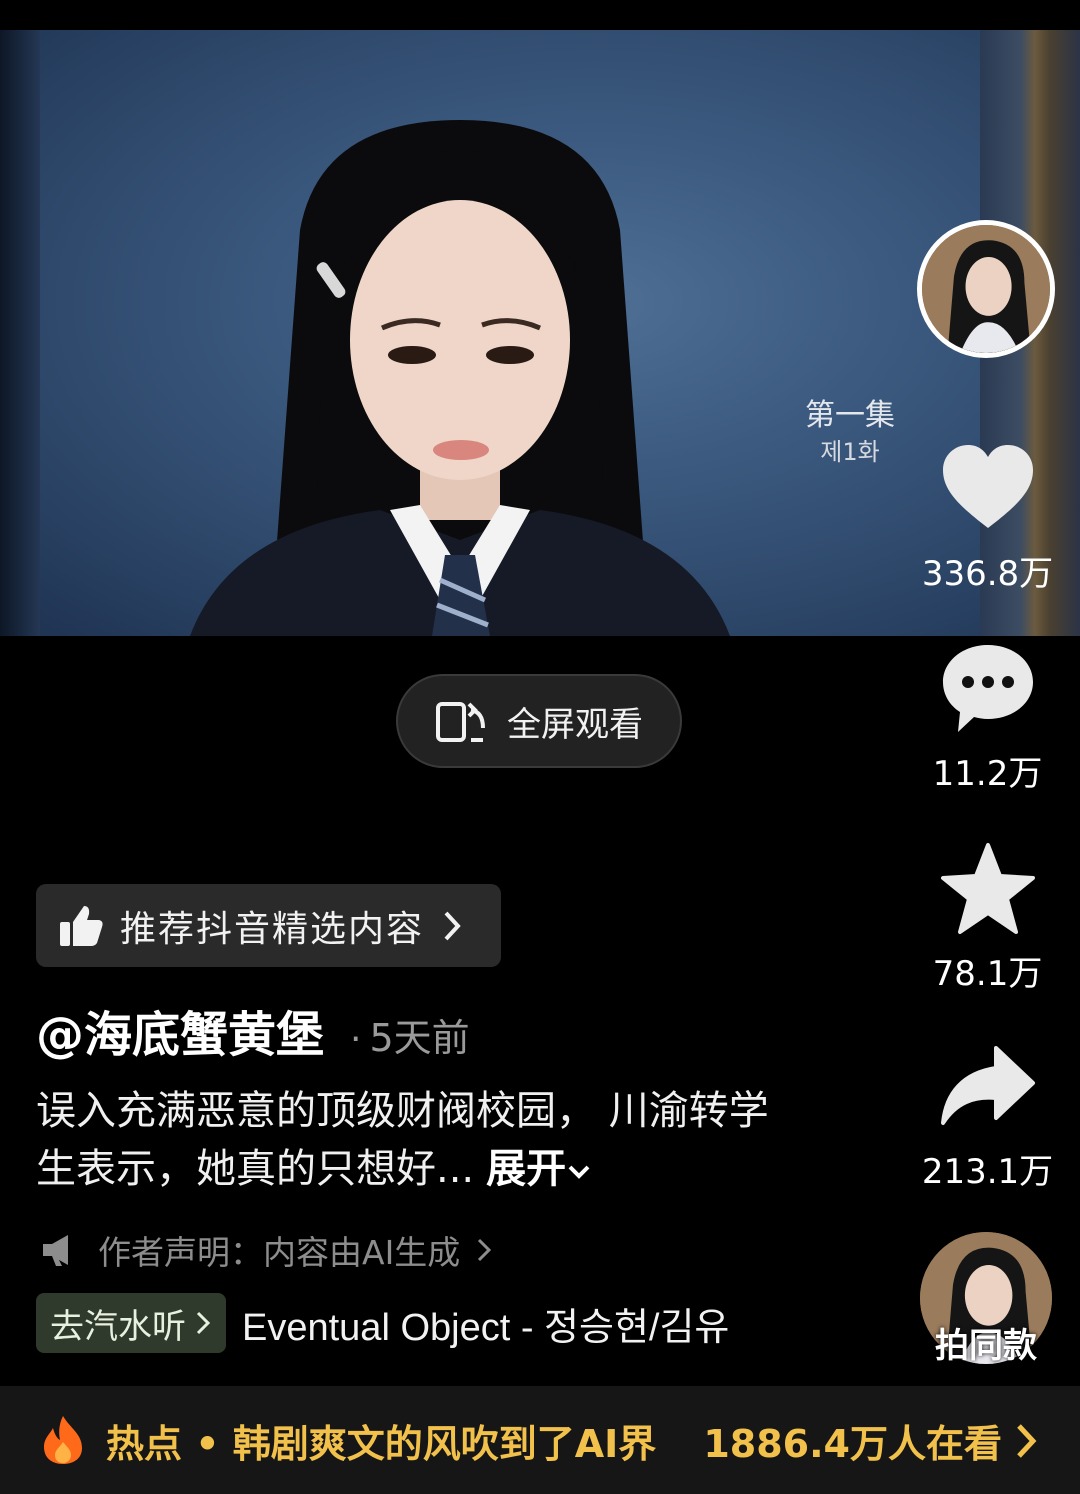 Image resolution: width=1080 pixels, height=1494 pixels. Describe the element at coordinates (852, 1443) in the screenshot. I see `watching-count: 1886.4万人在看` at that location.